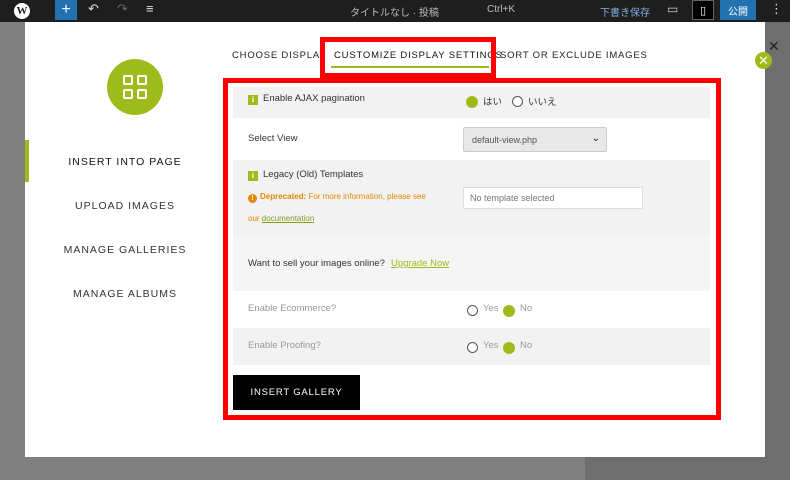  What do you see at coordinates (776, 9) in the screenshot?
I see `more-vertical-icon: ⋮` at bounding box center [776, 9].